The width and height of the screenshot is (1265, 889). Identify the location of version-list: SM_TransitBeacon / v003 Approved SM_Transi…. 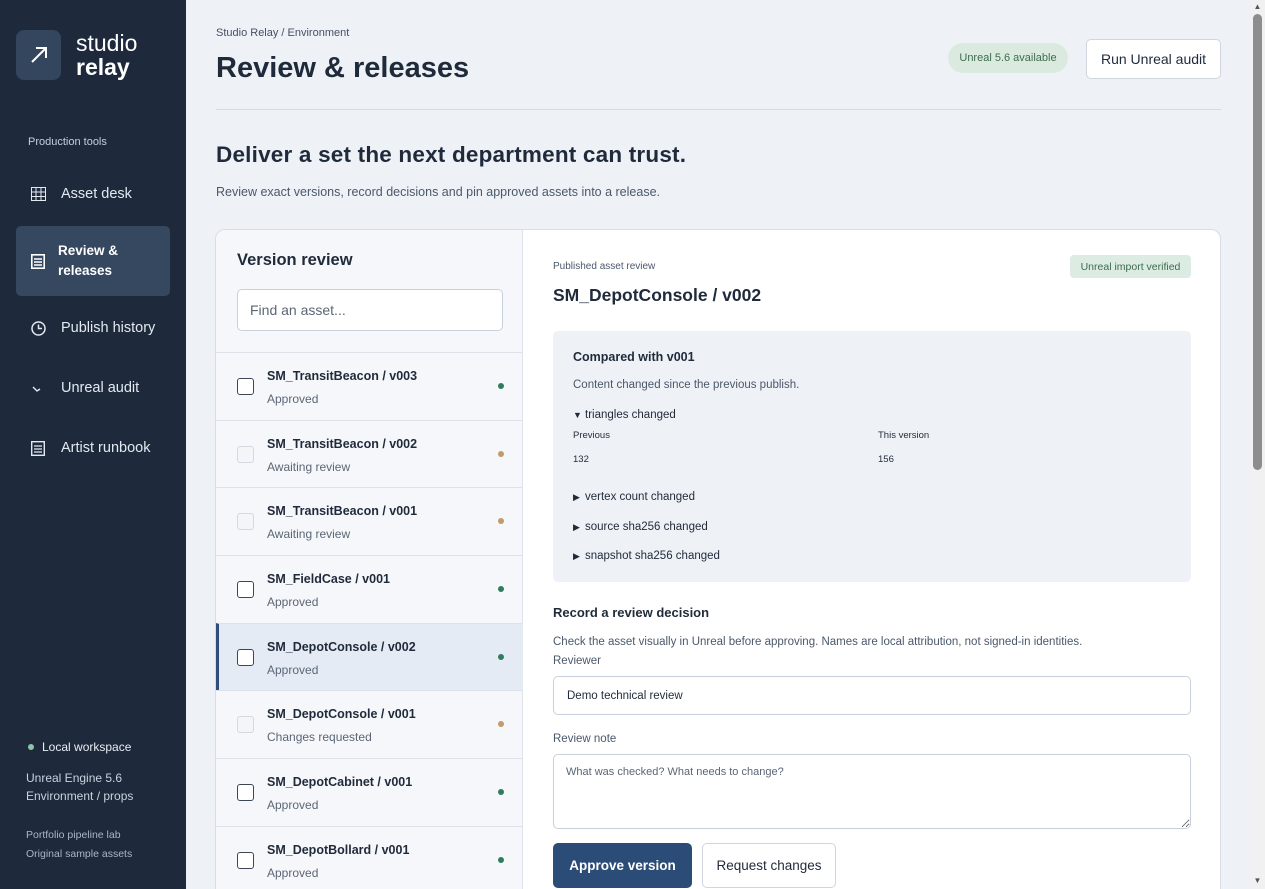
(369, 620).